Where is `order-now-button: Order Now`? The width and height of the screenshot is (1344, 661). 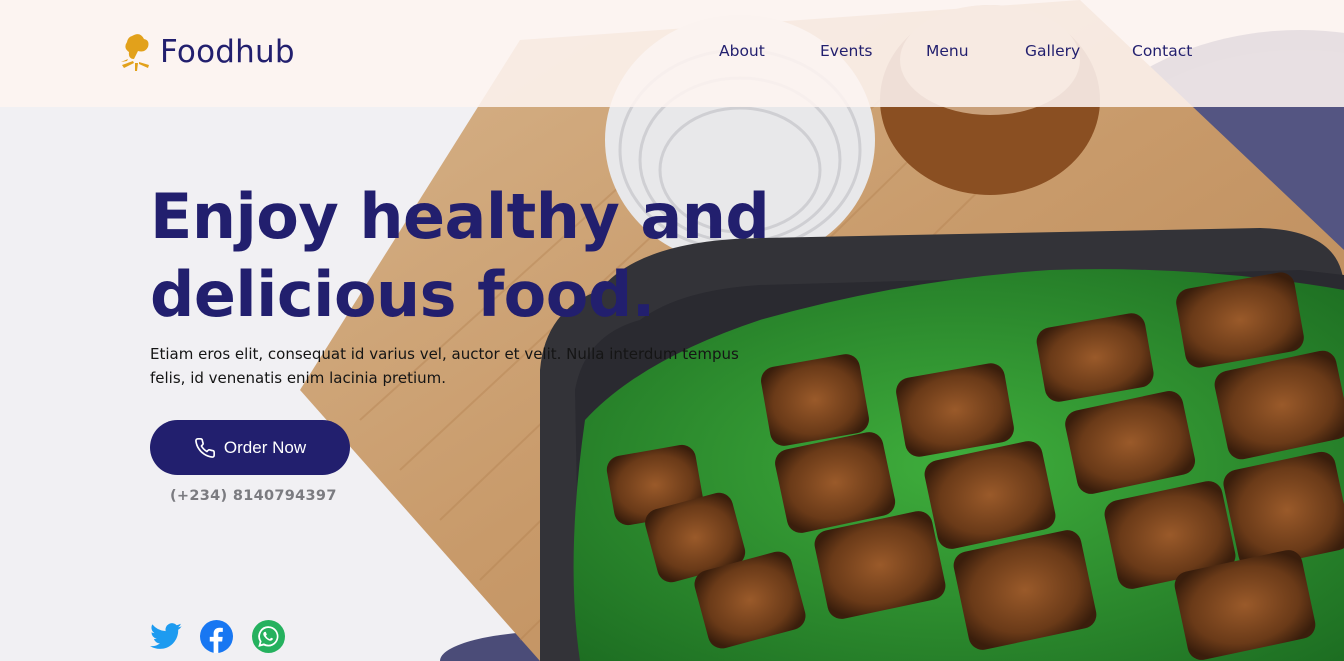
order-now-button: Order Now is located at coordinates (250, 447).